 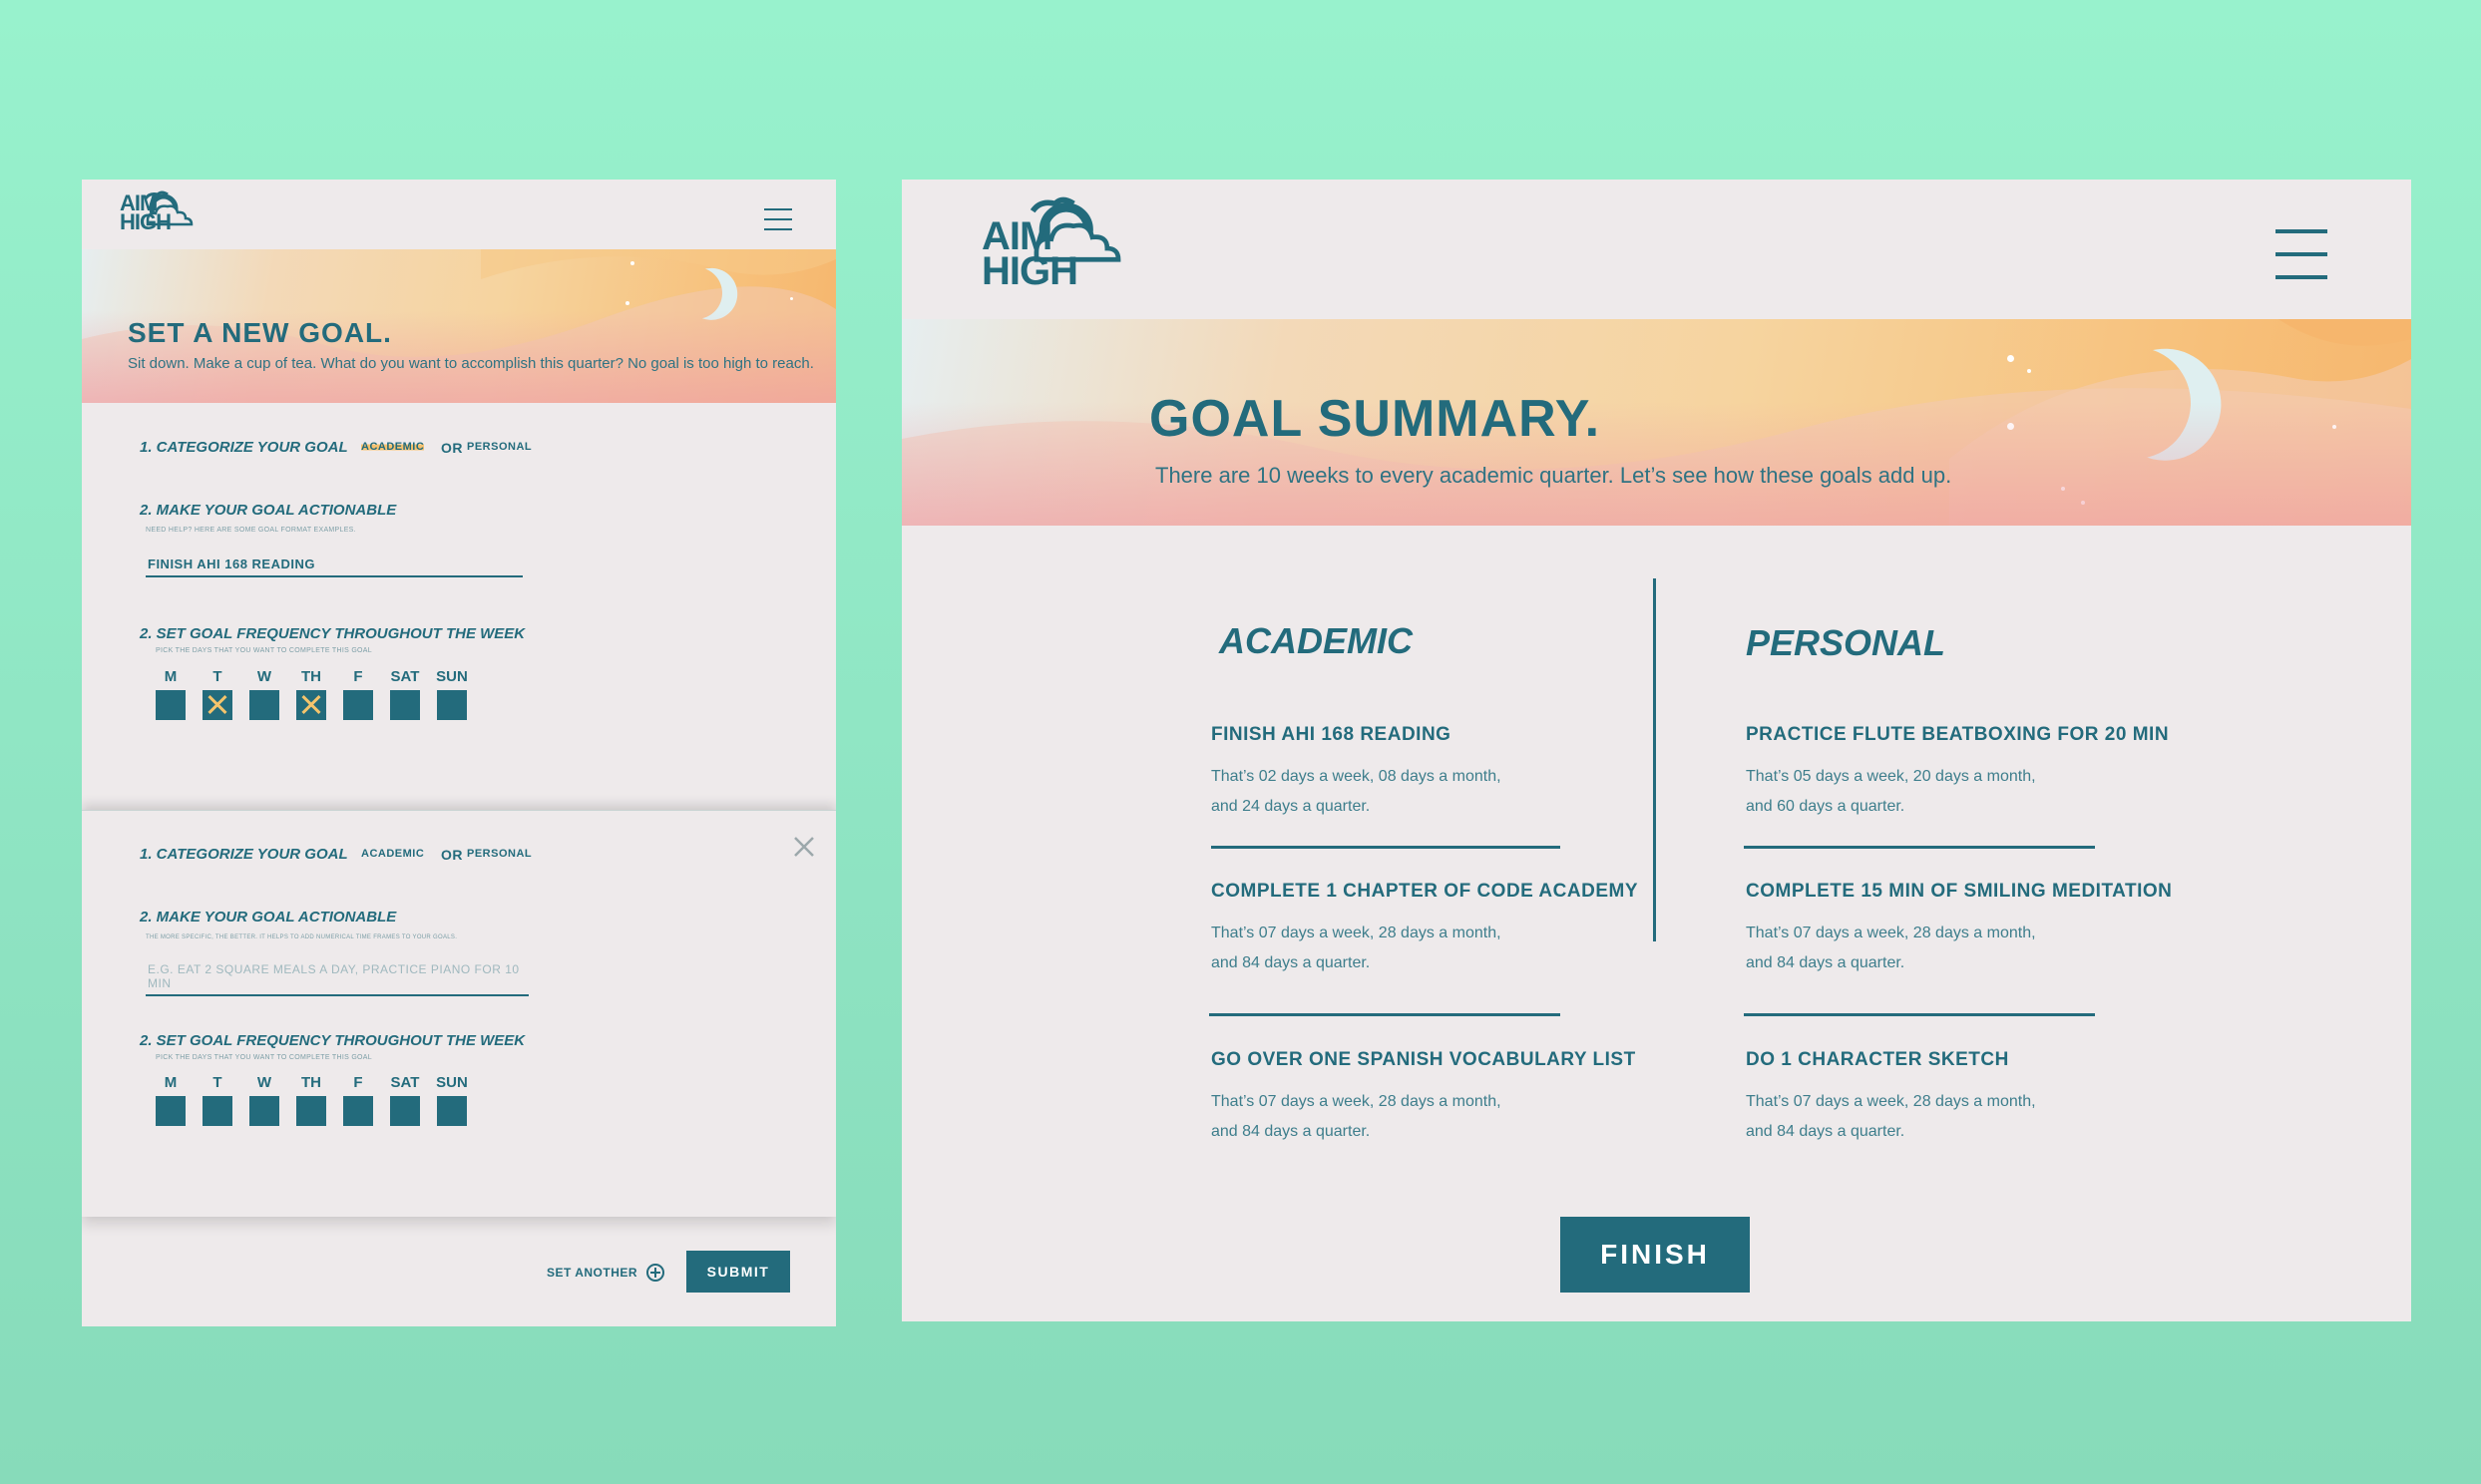 What do you see at coordinates (171, 1082) in the screenshot?
I see `day-label: M` at bounding box center [171, 1082].